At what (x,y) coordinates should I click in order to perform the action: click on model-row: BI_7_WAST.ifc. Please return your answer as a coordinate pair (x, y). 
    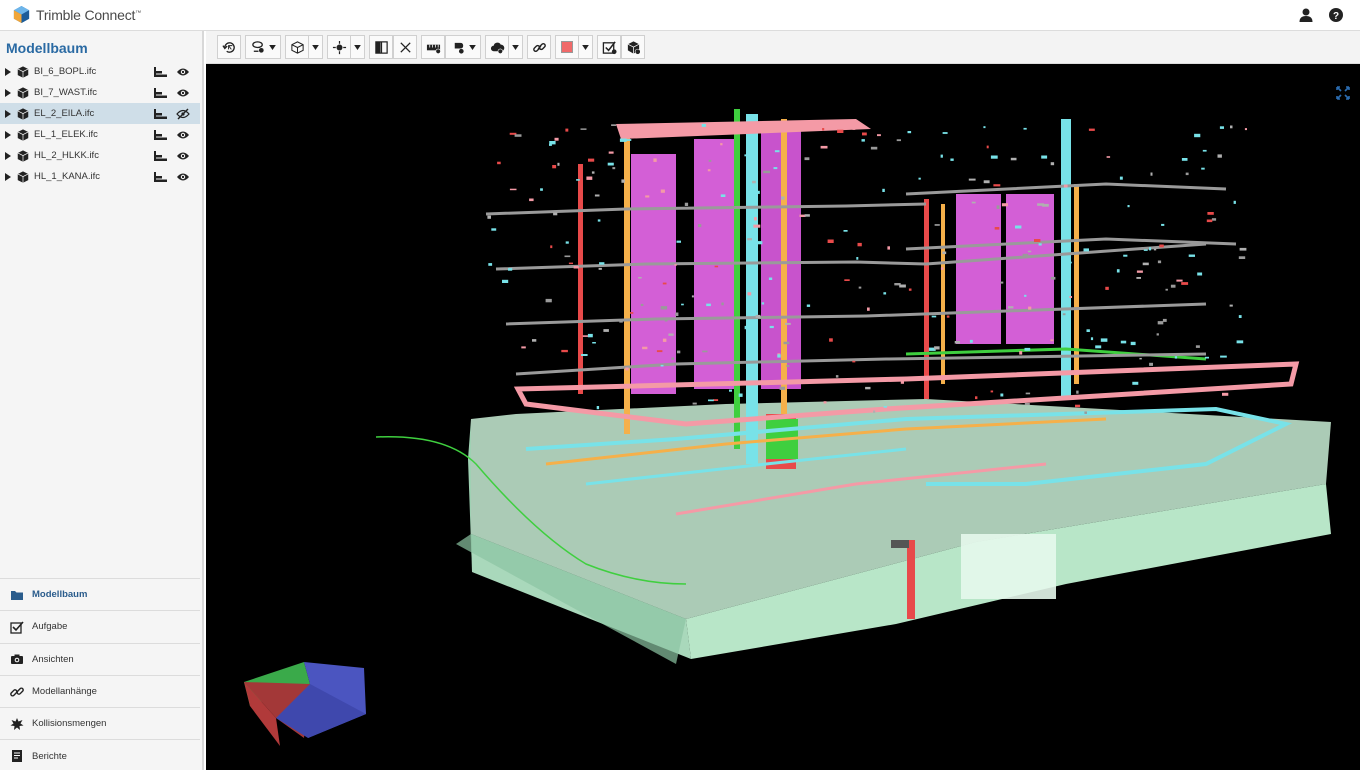
    Looking at the image, I should click on (100, 92).